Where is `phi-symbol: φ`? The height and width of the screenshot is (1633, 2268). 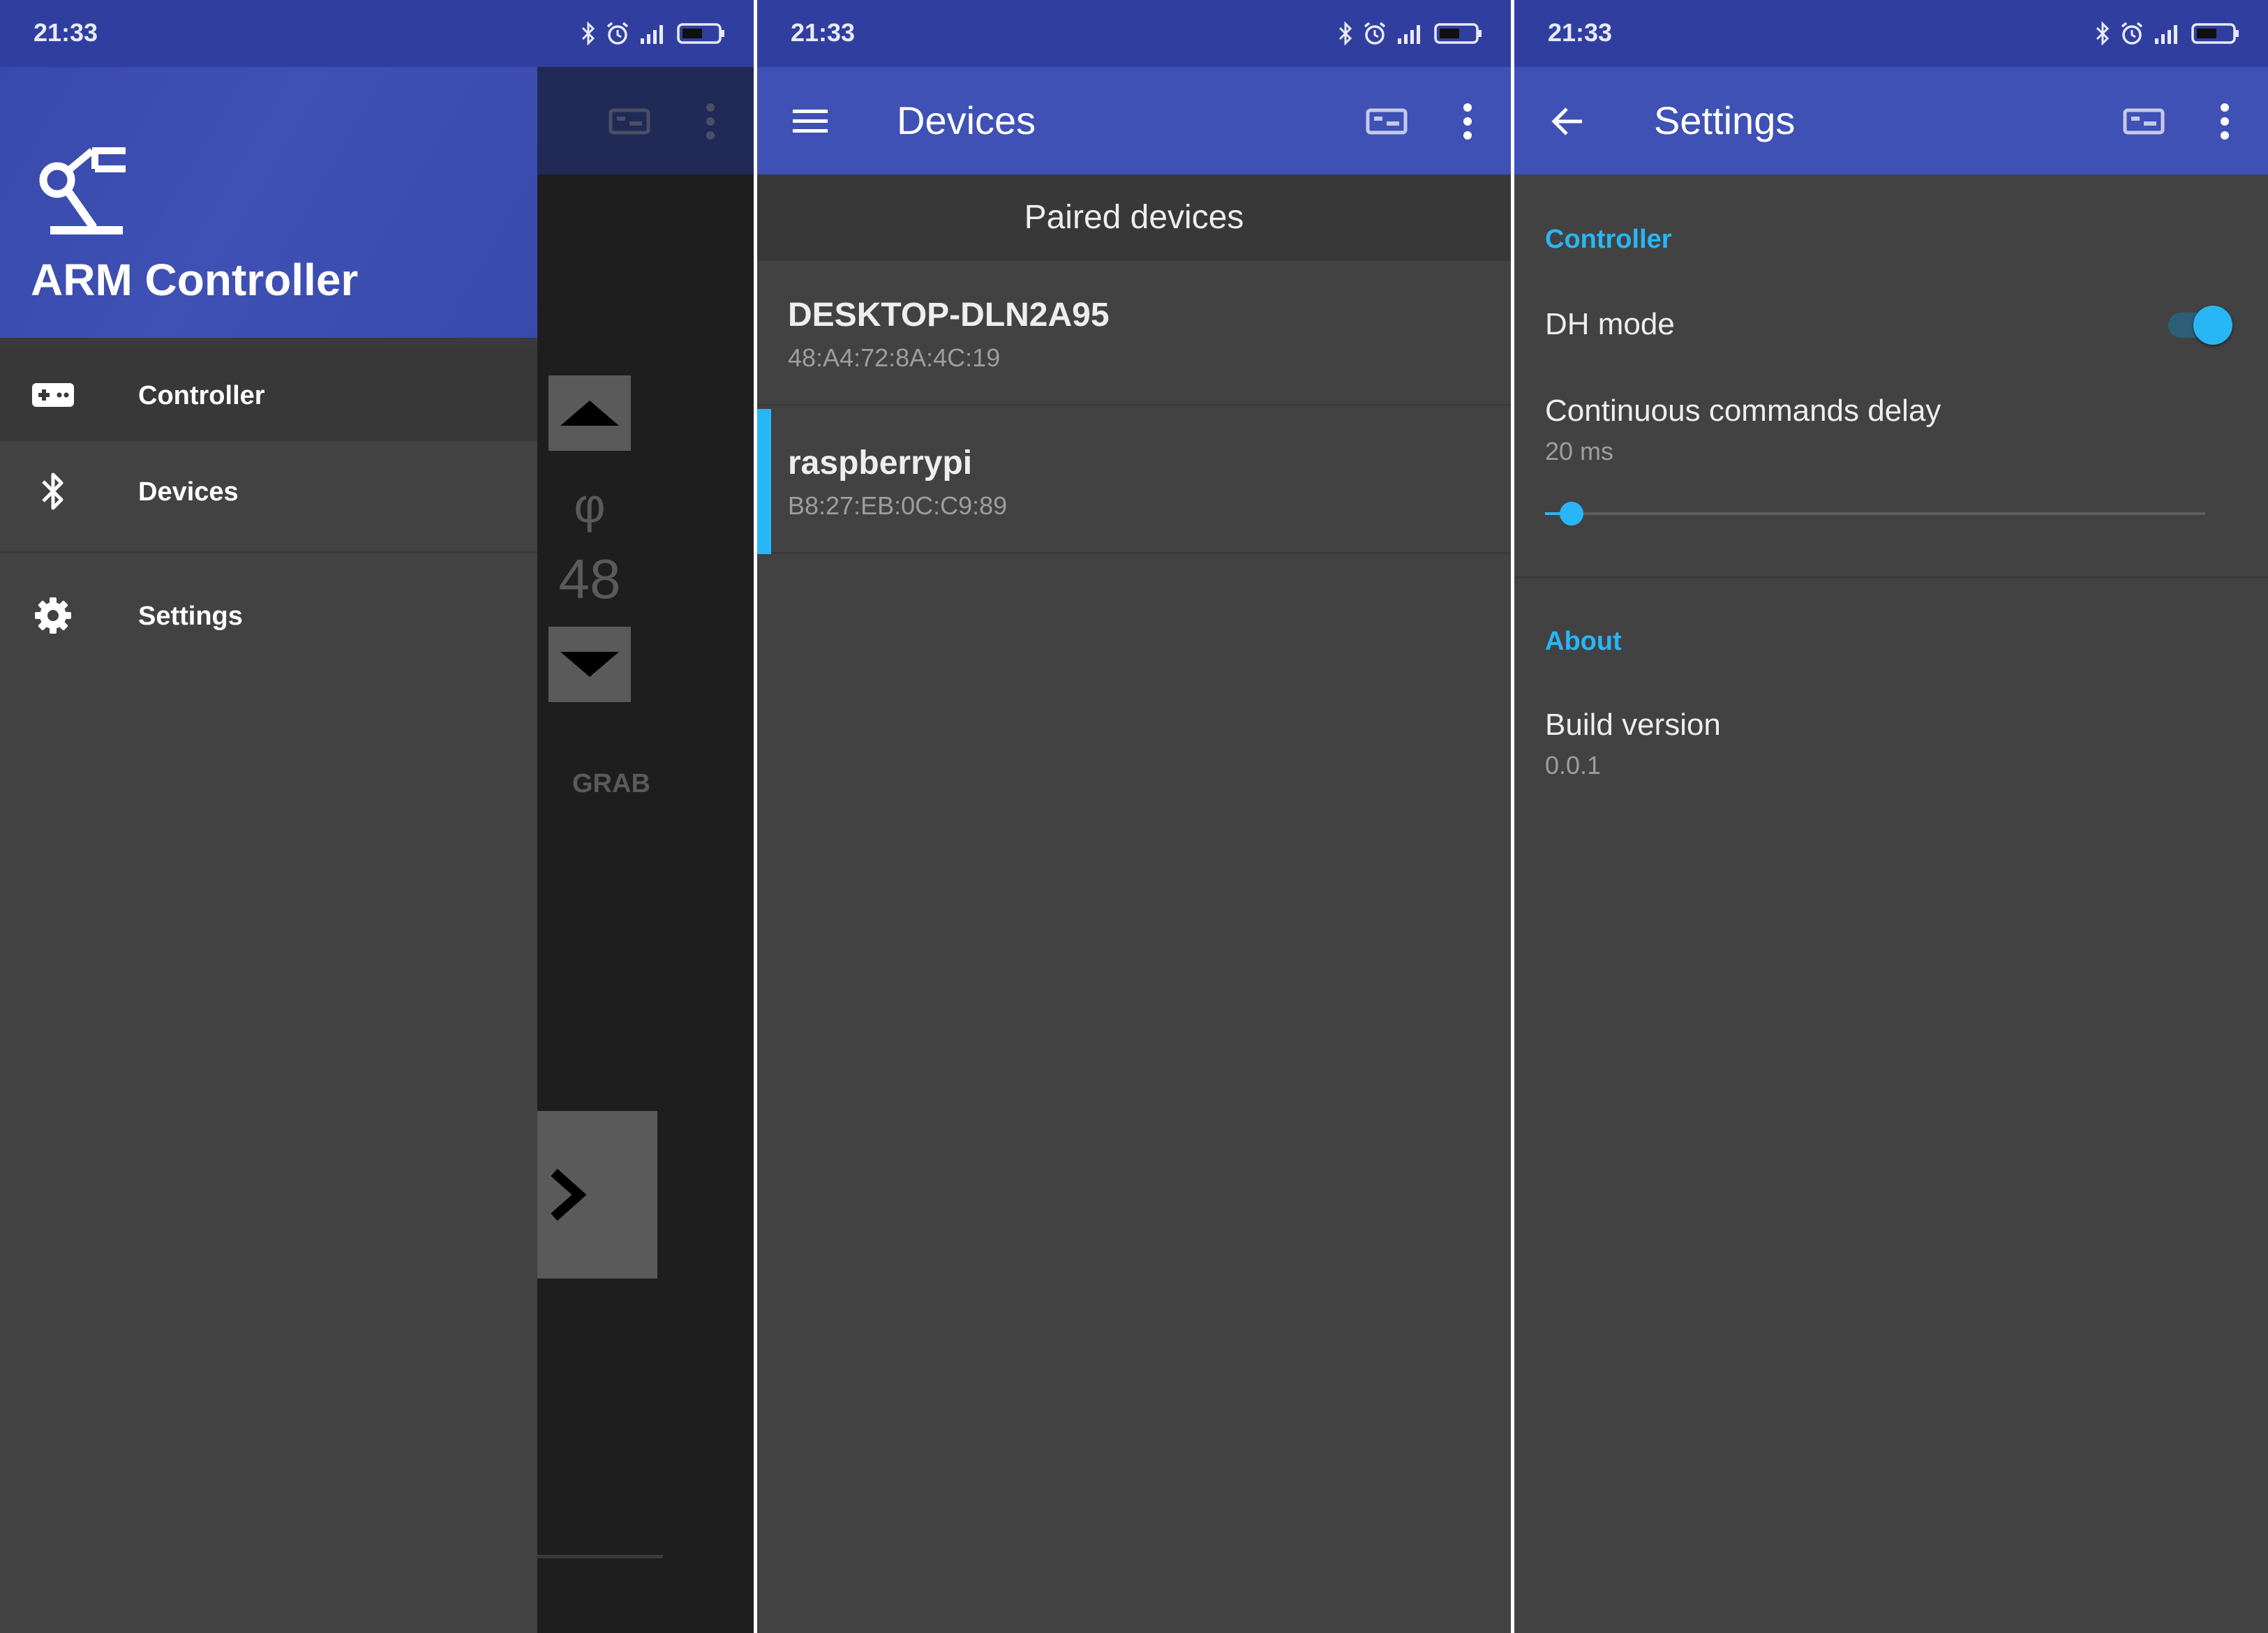 phi-symbol: φ is located at coordinates (590, 505).